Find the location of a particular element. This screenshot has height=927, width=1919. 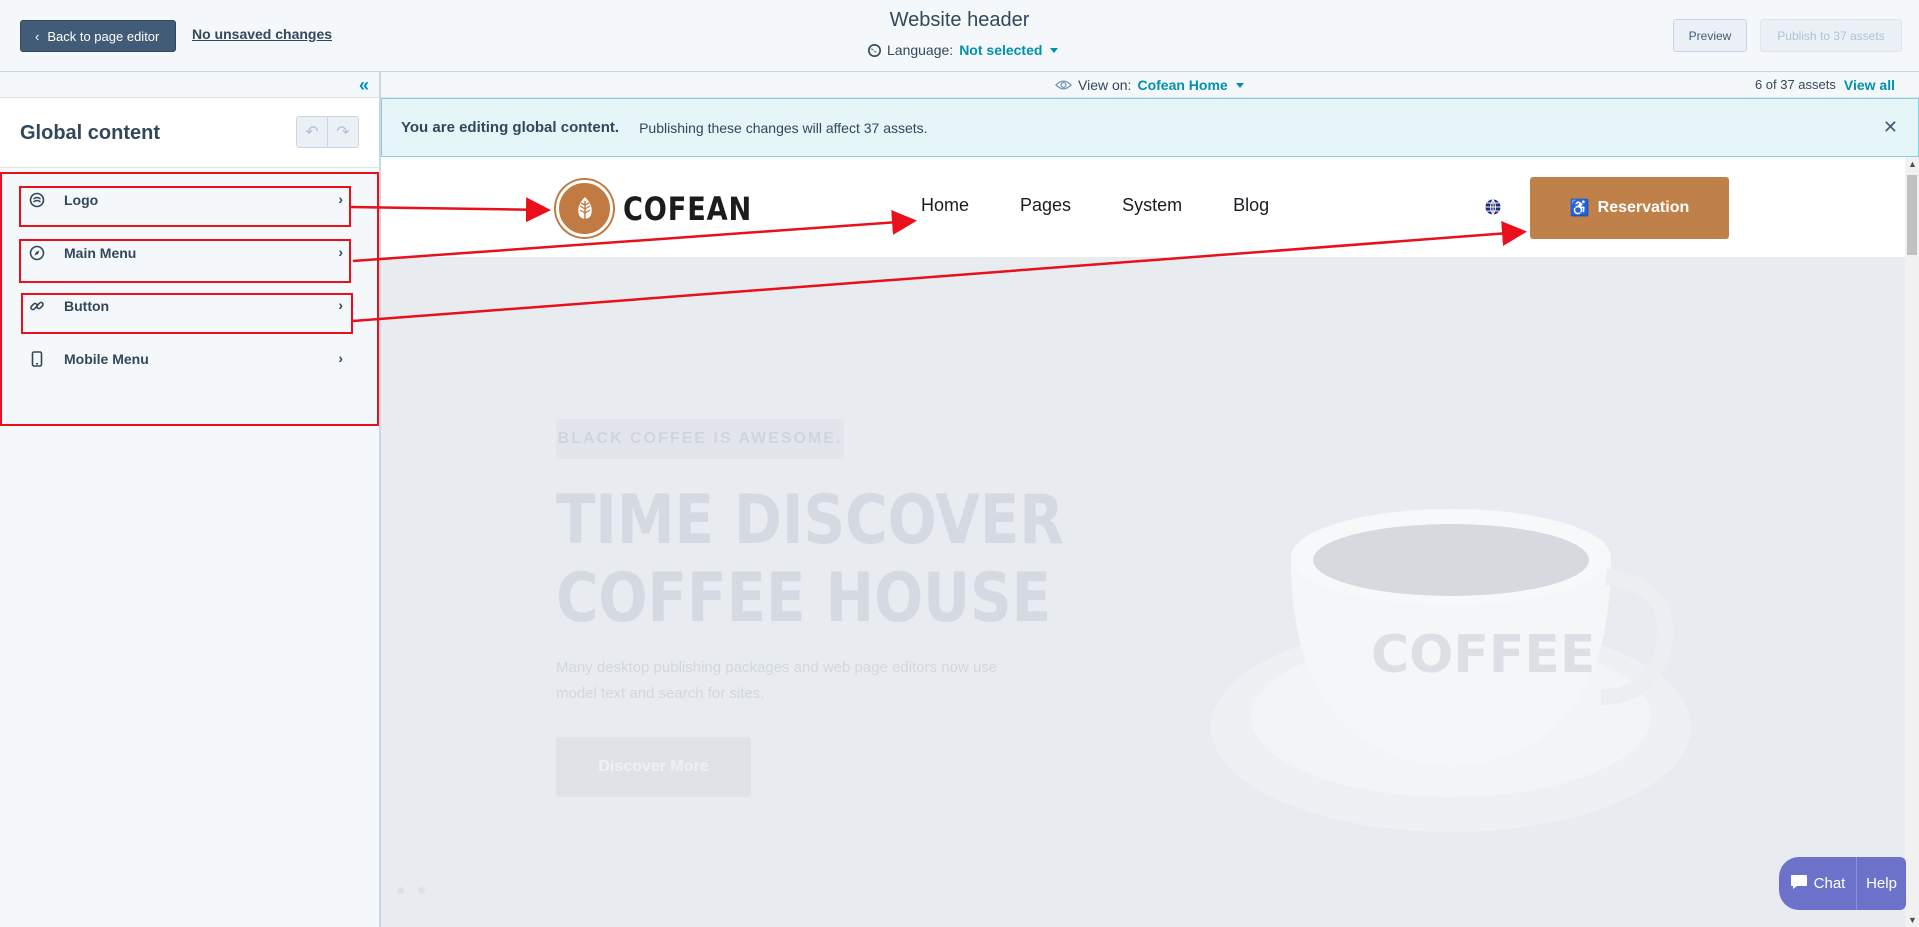

nav-item-pages: Pages is located at coordinates (1045, 205).